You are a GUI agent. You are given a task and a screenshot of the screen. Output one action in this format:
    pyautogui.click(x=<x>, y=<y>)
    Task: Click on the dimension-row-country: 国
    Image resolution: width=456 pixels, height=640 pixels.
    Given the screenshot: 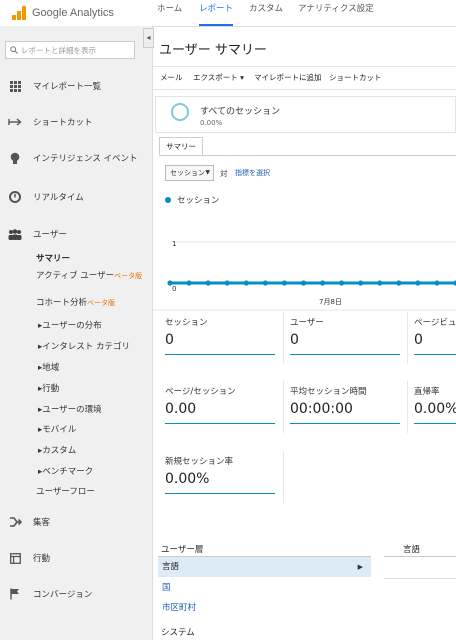 What is the action you would take?
    pyautogui.click(x=264, y=588)
    